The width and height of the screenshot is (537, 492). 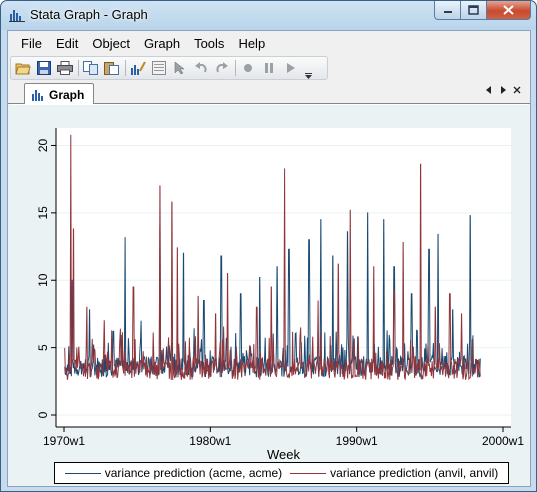 I want to click on pointer-icon, so click(x=179, y=68).